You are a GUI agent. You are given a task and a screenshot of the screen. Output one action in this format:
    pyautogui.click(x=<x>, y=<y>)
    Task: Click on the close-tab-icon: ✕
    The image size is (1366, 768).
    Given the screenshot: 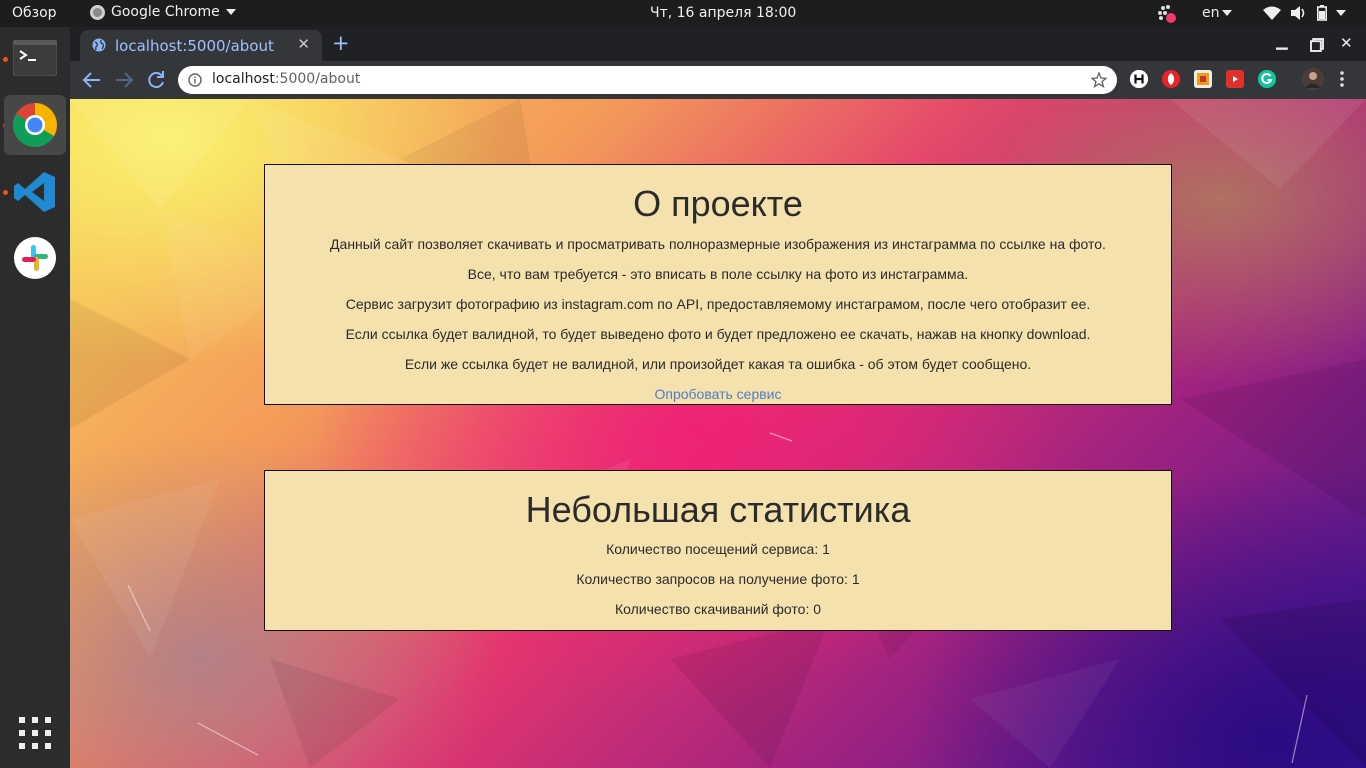 What is the action you would take?
    pyautogui.click(x=303, y=44)
    